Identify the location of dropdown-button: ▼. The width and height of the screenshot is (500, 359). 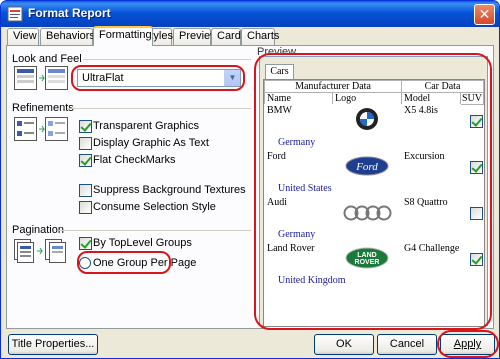
(232, 78).